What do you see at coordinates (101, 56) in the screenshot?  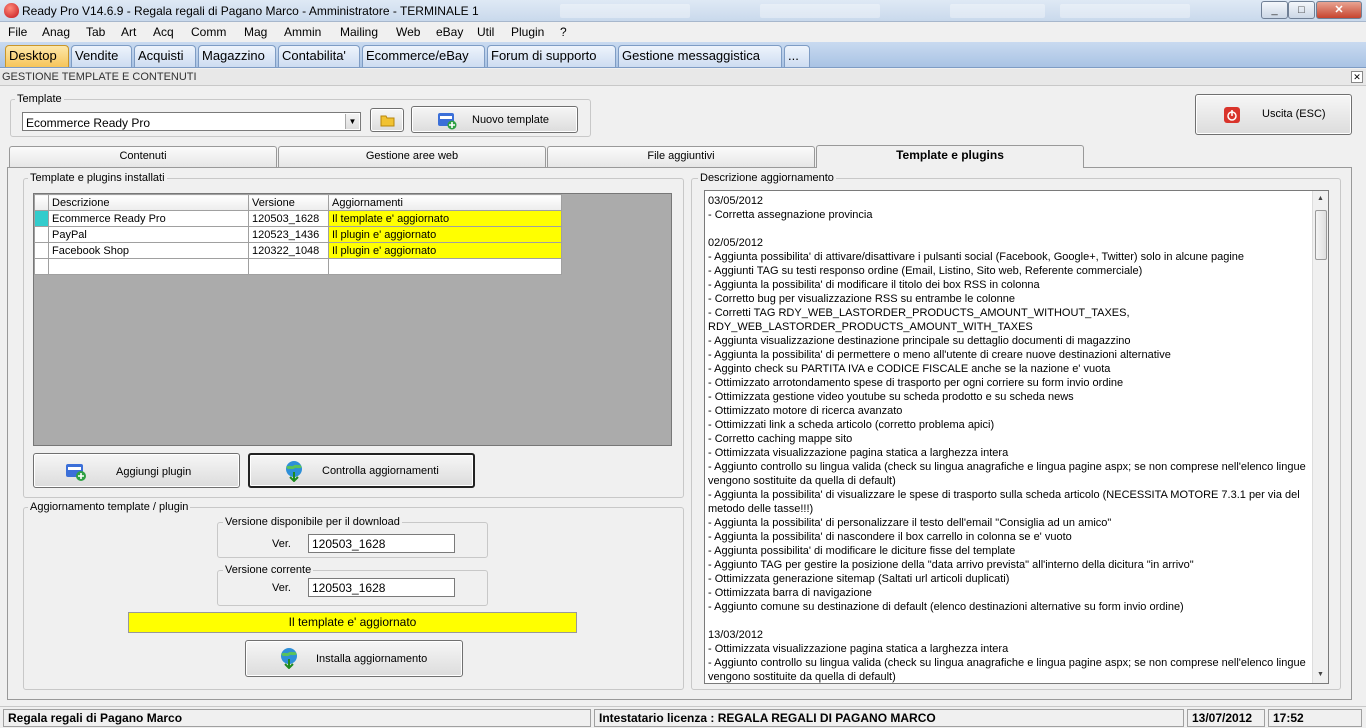 I see `tab-vendite: Vendite` at bounding box center [101, 56].